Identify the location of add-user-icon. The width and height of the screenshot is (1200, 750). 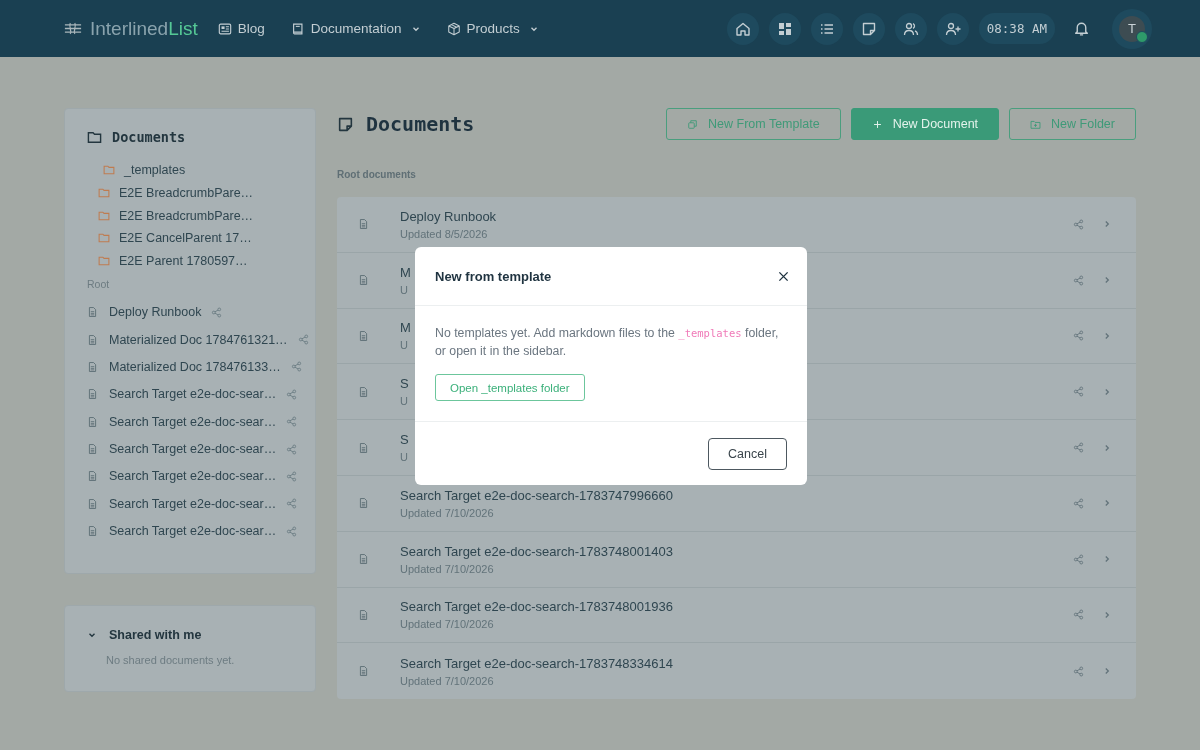
(952, 28).